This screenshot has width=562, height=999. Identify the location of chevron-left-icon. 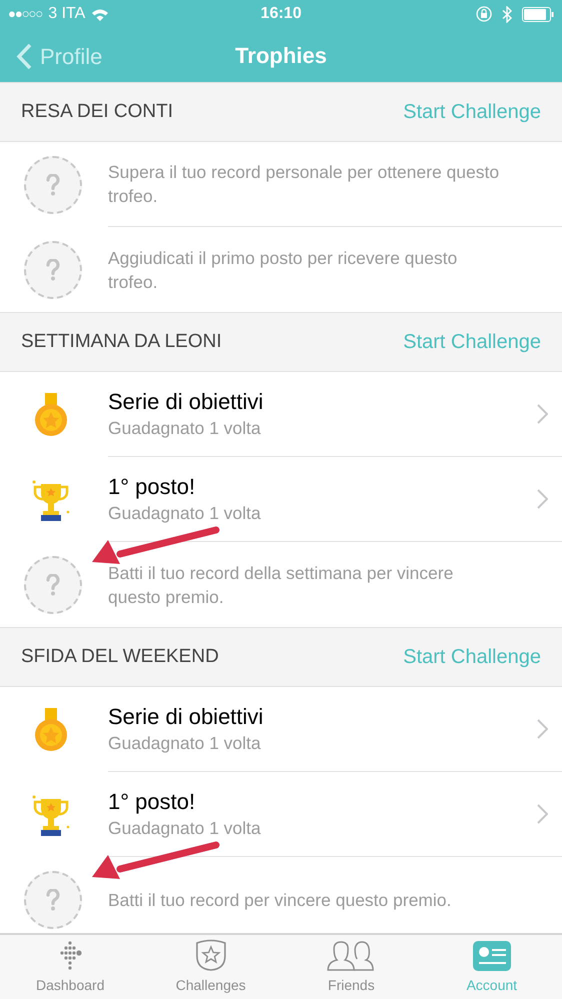
(24, 56).